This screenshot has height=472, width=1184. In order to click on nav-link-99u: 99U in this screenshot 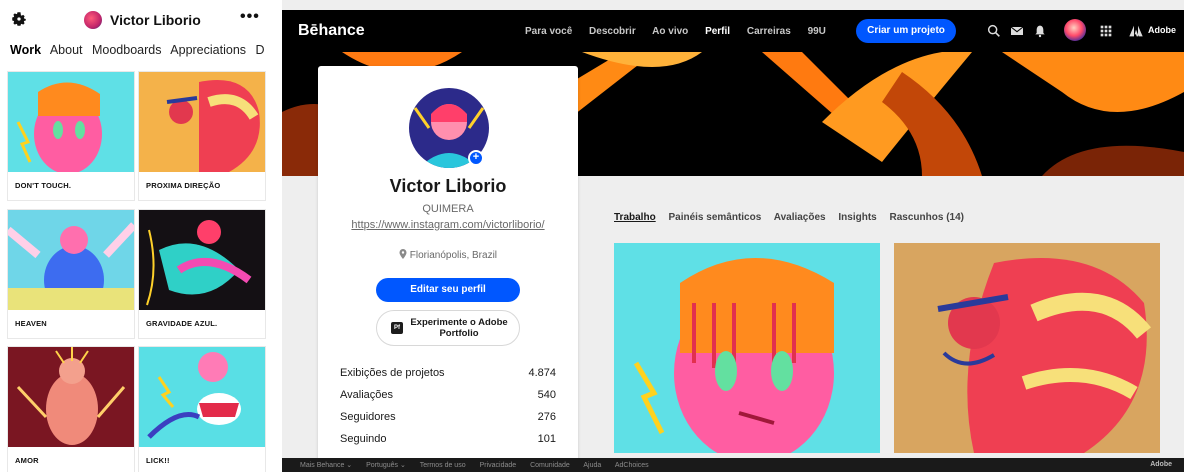, I will do `click(817, 31)`.